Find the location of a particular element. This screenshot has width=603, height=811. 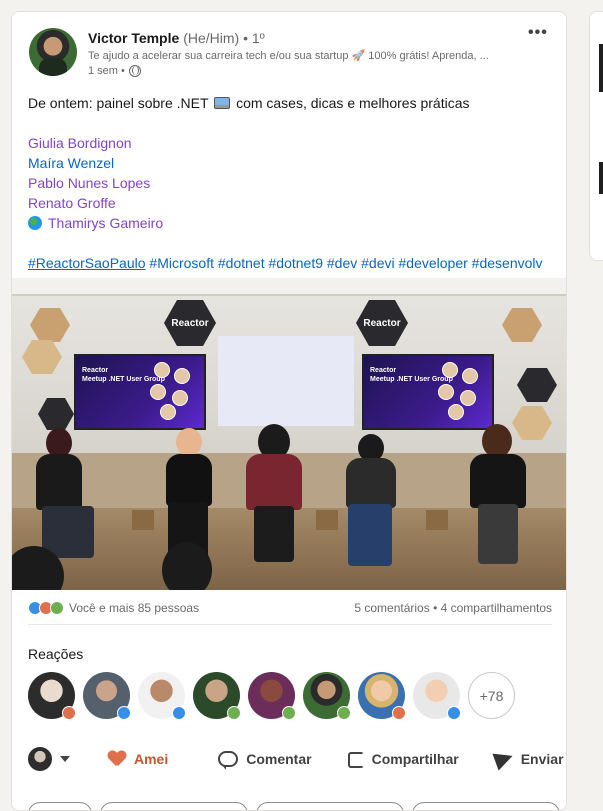

comment-button: Comentar is located at coordinates (265, 760).